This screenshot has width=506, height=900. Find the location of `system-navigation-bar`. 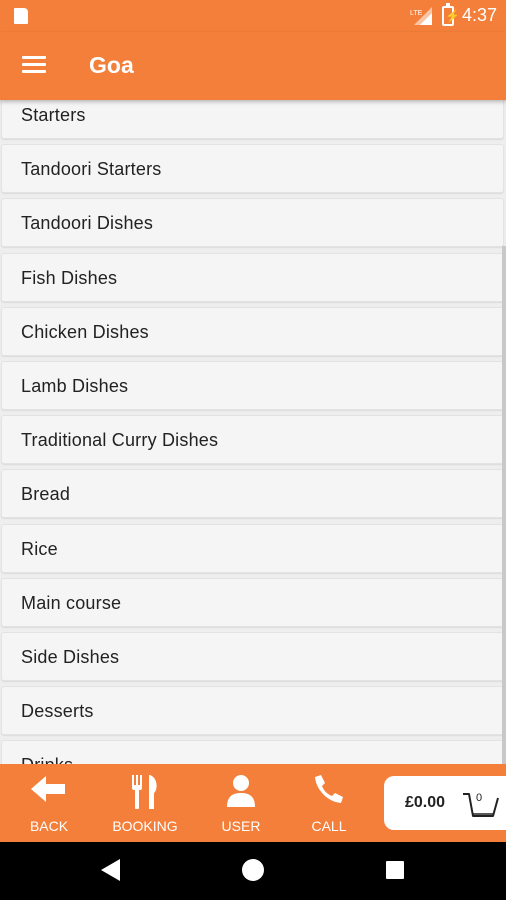

system-navigation-bar is located at coordinates (253, 871).